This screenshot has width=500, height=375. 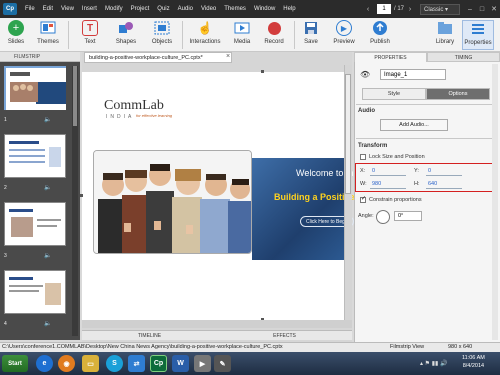 What do you see at coordinates (5, 256) in the screenshot?
I see `slide-number: 3` at bounding box center [5, 256].